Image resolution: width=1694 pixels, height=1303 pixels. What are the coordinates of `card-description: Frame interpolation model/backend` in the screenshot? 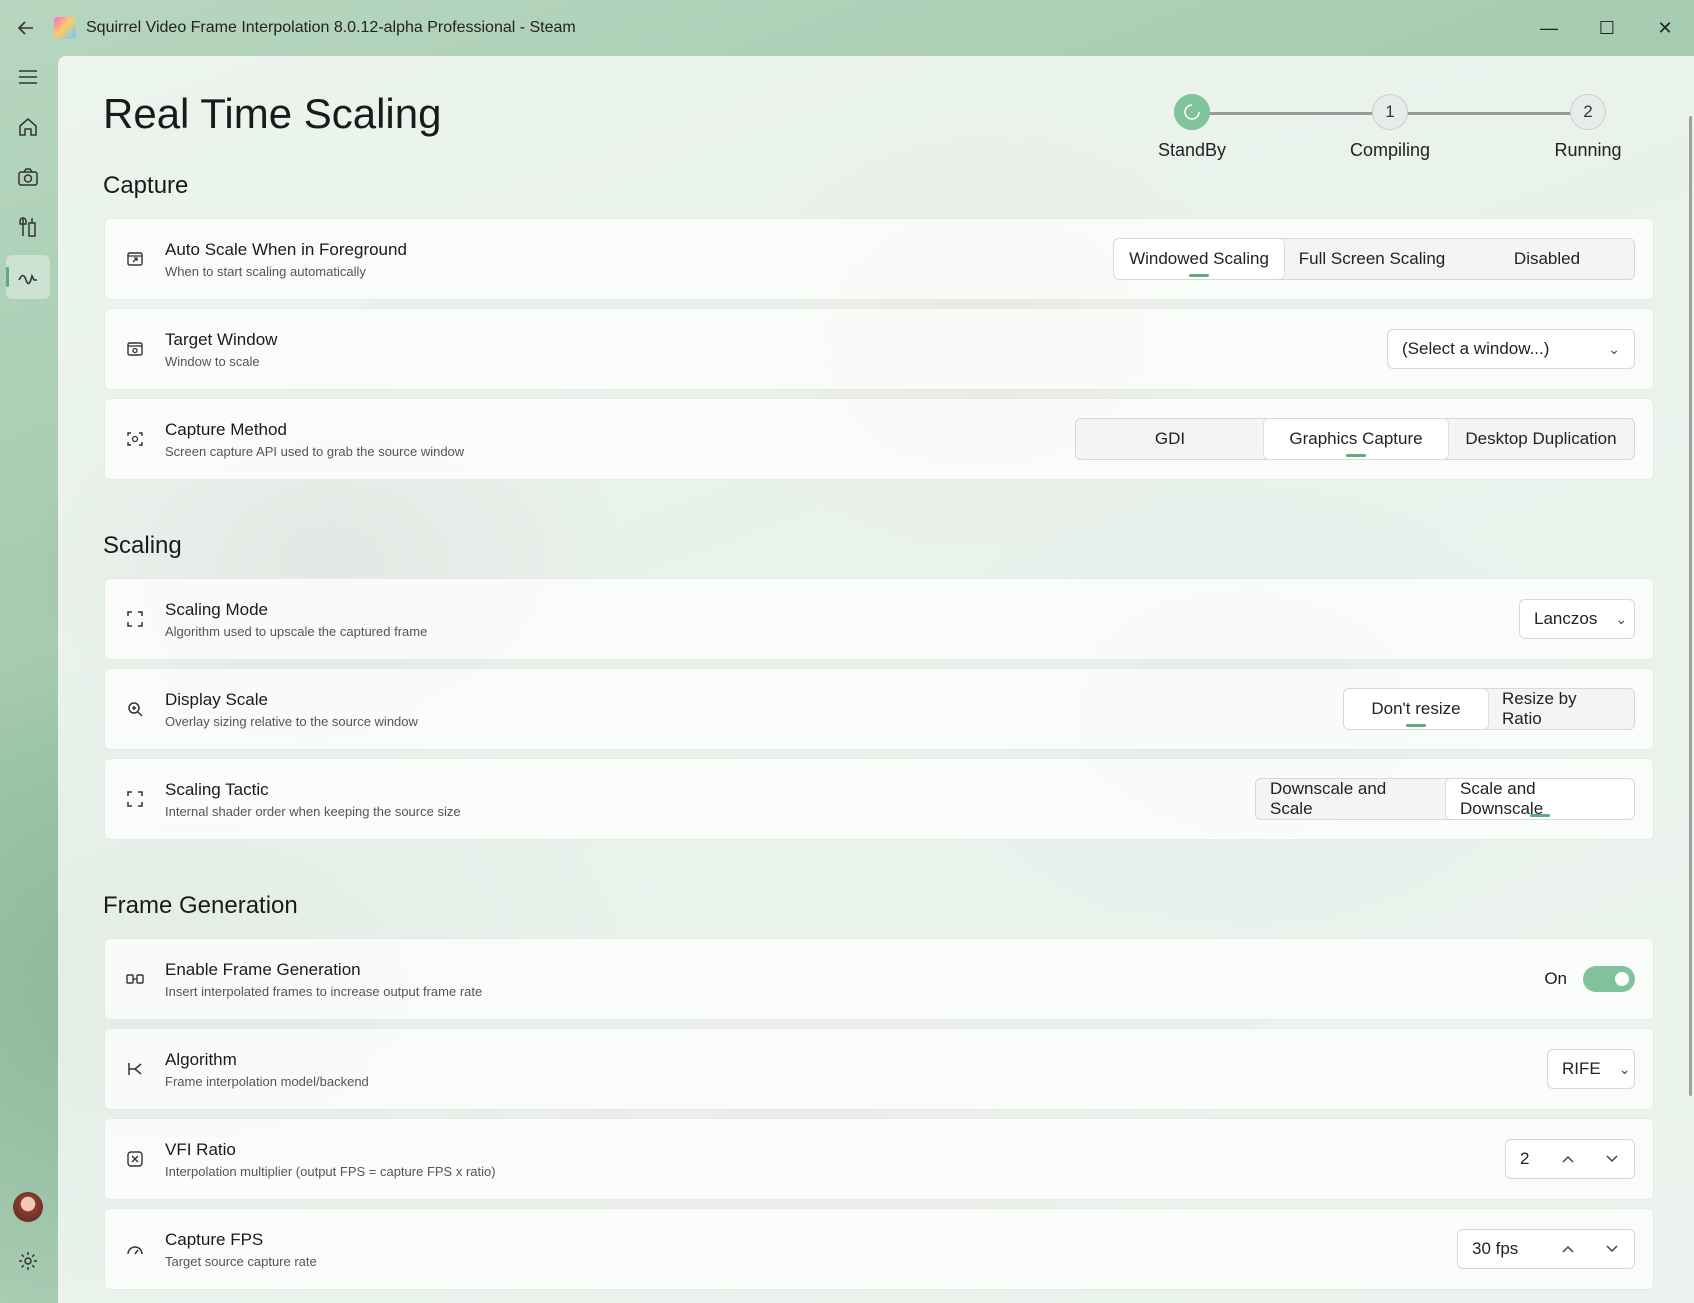 It's located at (267, 1081).